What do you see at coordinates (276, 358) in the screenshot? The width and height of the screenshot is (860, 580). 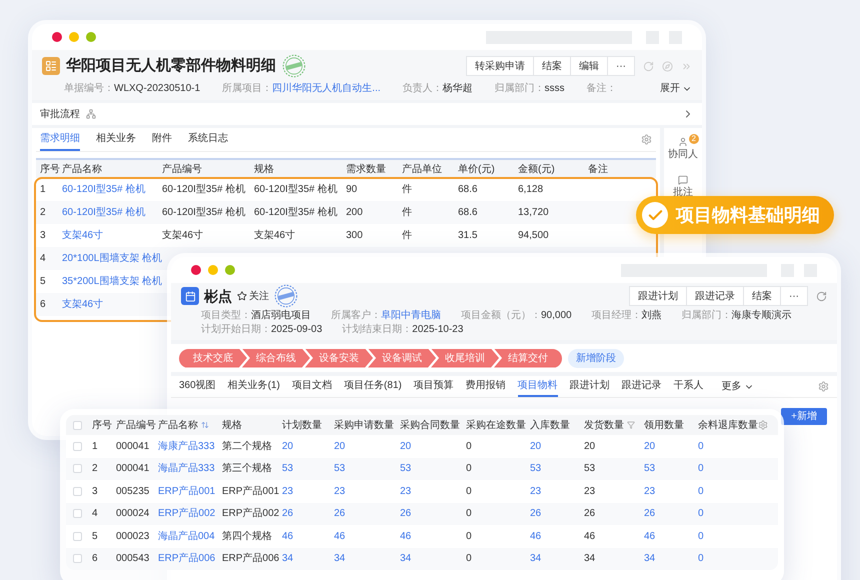 I see `stage-step: 综合布线` at bounding box center [276, 358].